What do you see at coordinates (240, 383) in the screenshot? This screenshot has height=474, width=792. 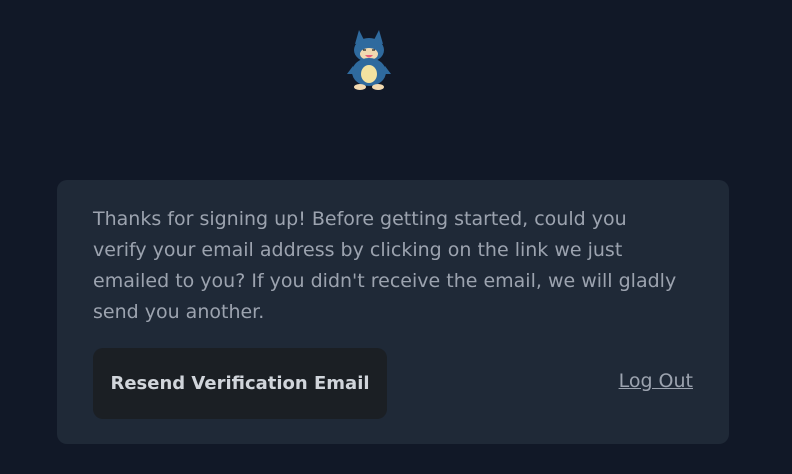 I see `resend-verification-button: Resend Verification Email` at bounding box center [240, 383].